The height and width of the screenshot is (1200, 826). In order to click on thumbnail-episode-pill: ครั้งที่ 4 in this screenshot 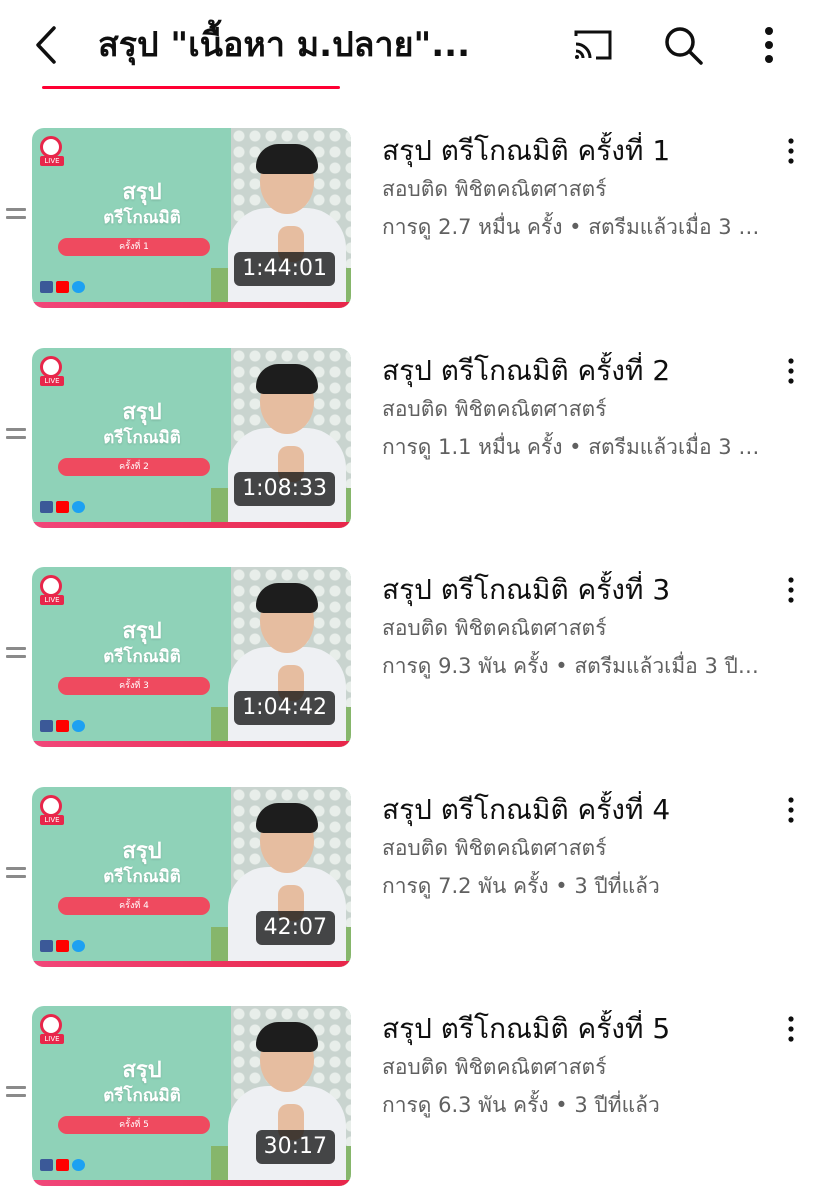, I will do `click(134, 906)`.